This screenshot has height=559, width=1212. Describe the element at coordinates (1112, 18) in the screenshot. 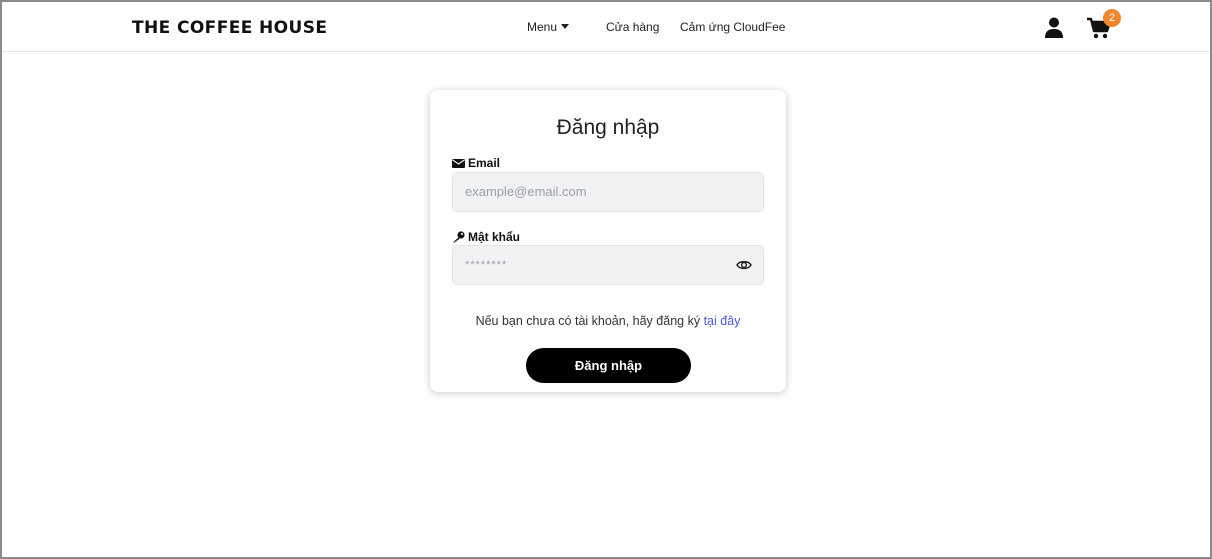

I see `cart-count-badge: 2` at that location.